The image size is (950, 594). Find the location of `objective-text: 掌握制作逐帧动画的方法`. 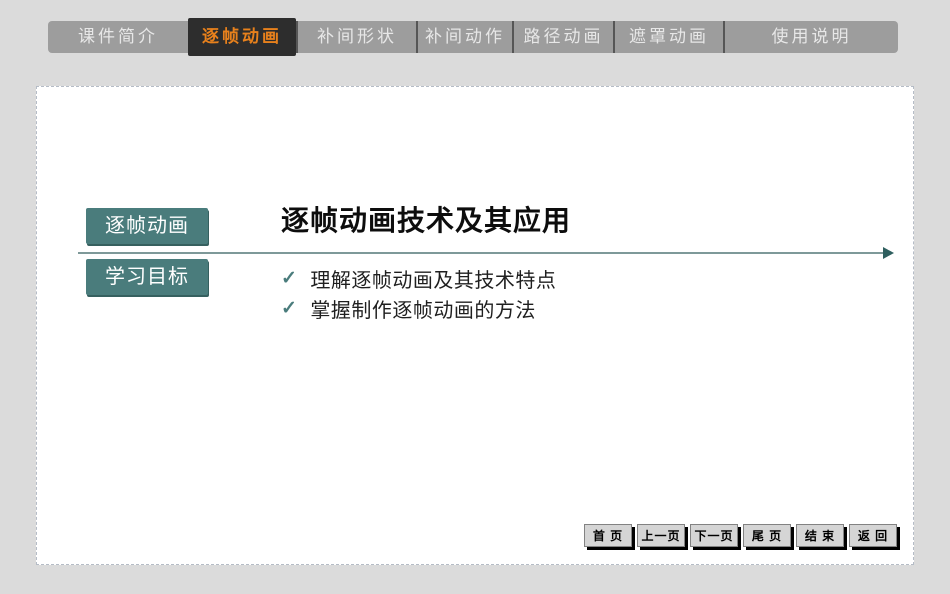

objective-text: 掌握制作逐帧动画的方法 is located at coordinates (423, 310).